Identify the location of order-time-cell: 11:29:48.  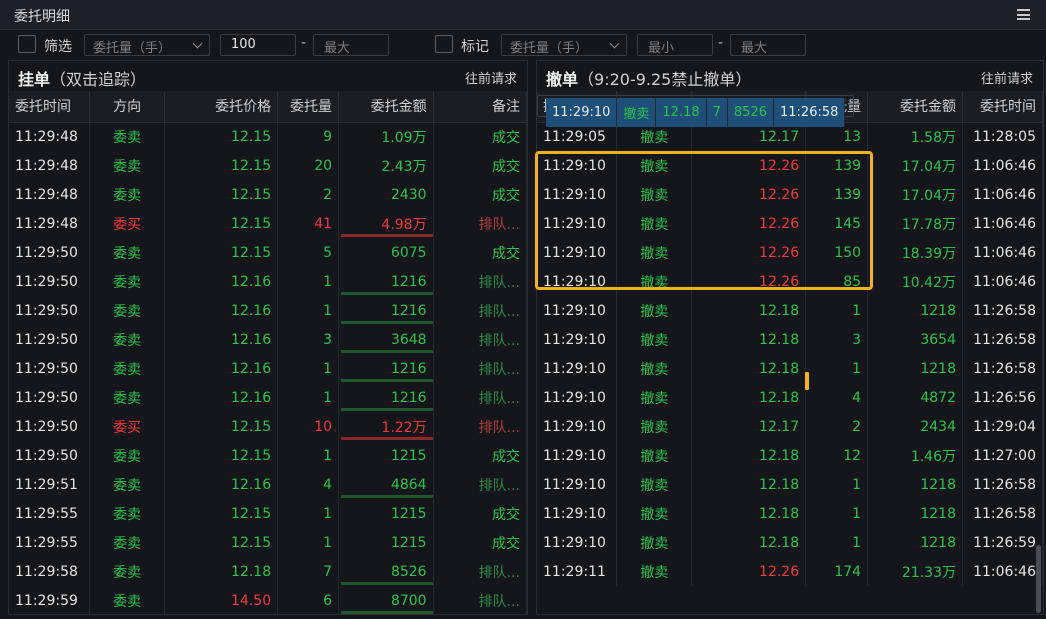
(50, 136).